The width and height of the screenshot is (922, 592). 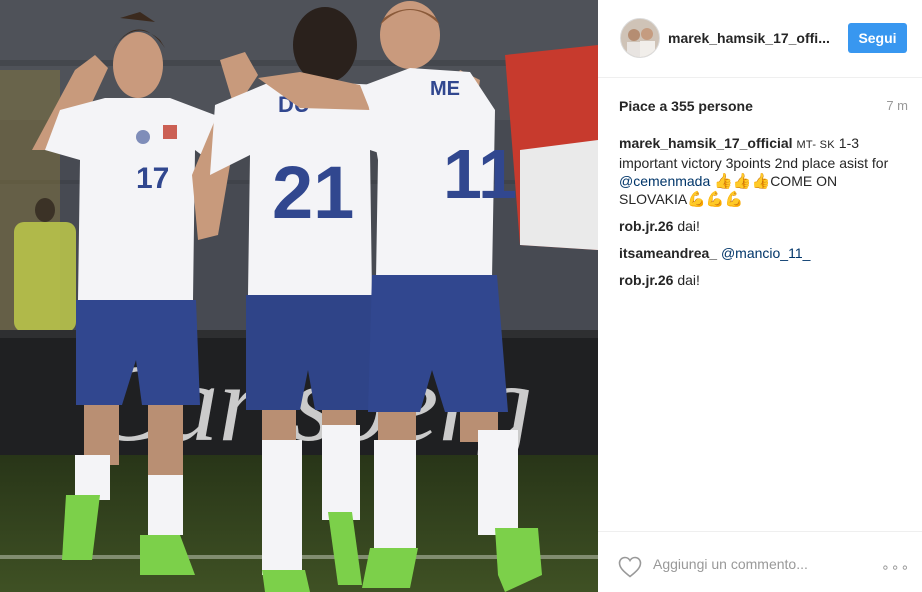 I want to click on svg-text: 17, so click(x=152, y=178).